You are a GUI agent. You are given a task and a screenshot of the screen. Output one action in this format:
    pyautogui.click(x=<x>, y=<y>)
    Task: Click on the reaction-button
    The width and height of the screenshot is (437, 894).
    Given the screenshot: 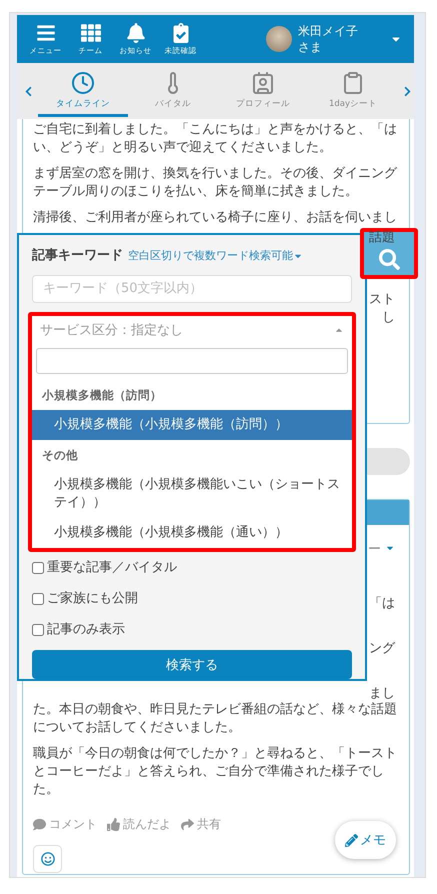 What is the action you would take?
    pyautogui.click(x=47, y=859)
    